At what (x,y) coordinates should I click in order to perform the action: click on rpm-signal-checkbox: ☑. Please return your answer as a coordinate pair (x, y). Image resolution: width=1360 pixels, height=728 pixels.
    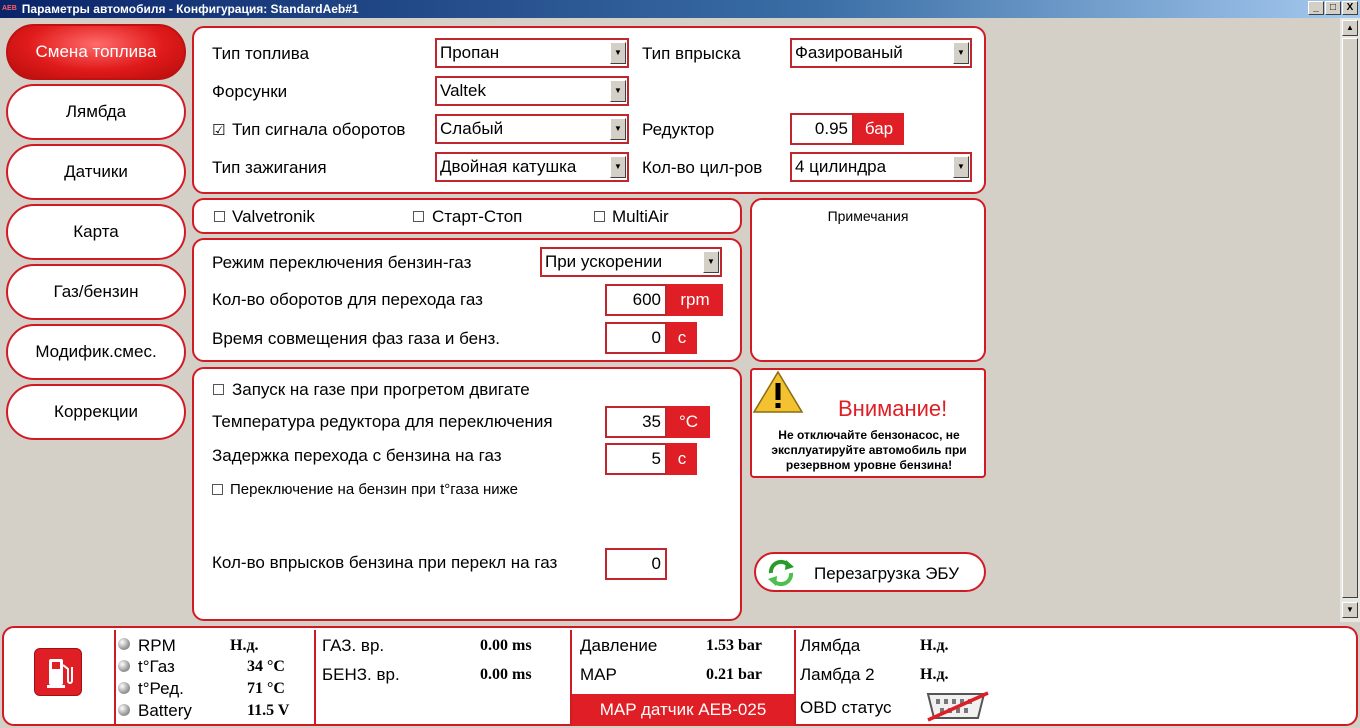
    Looking at the image, I should click on (218, 130).